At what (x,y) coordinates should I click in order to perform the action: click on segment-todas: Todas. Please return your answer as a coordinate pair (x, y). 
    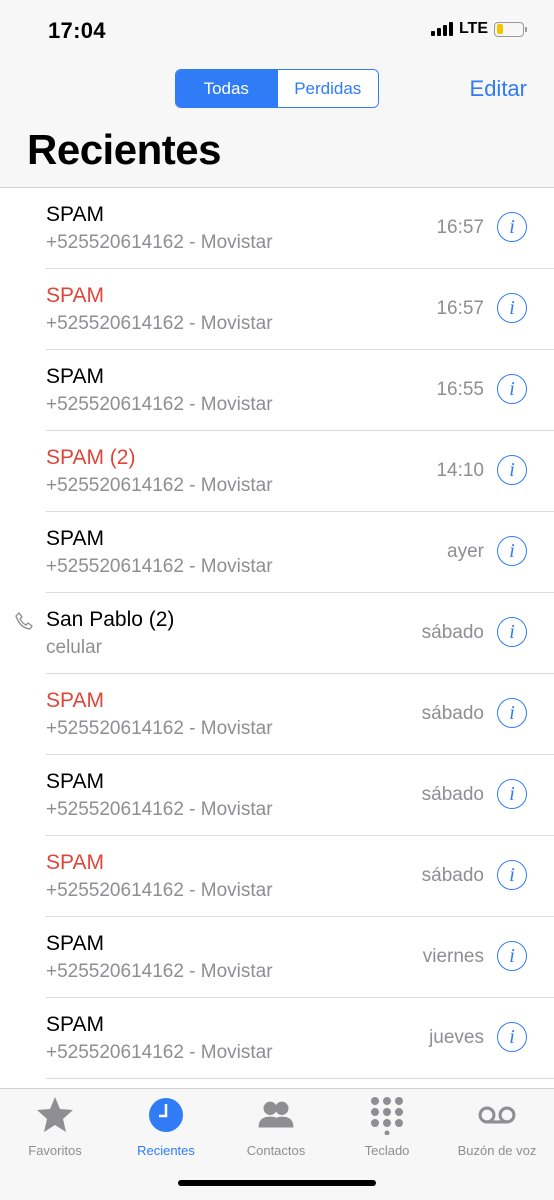
    Looking at the image, I should click on (226, 88).